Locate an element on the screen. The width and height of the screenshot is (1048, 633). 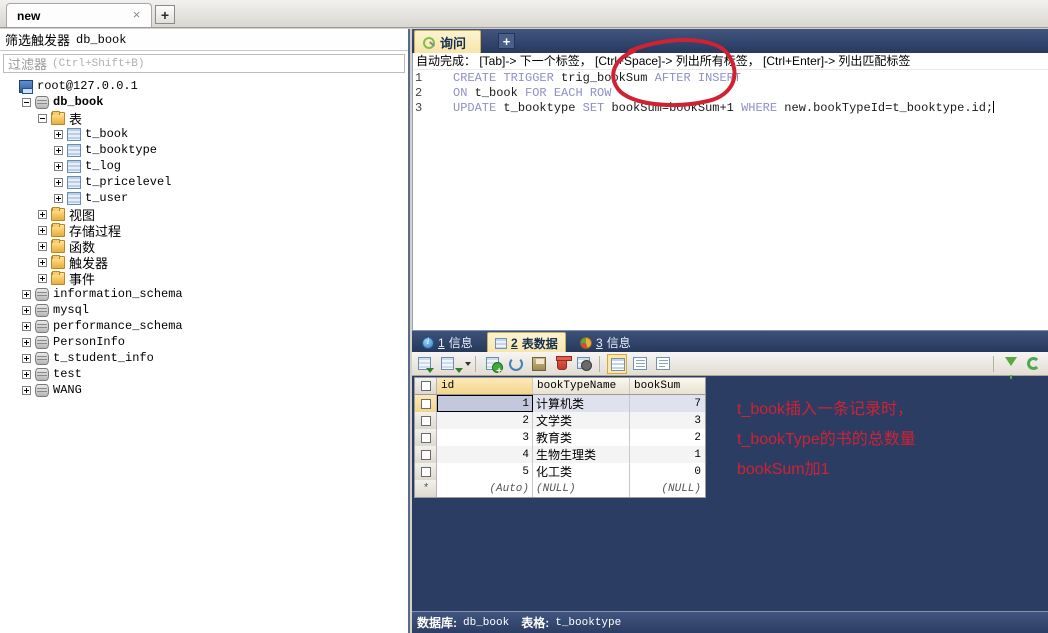
table-row: 5 化工类 0 is located at coordinates (560, 471).